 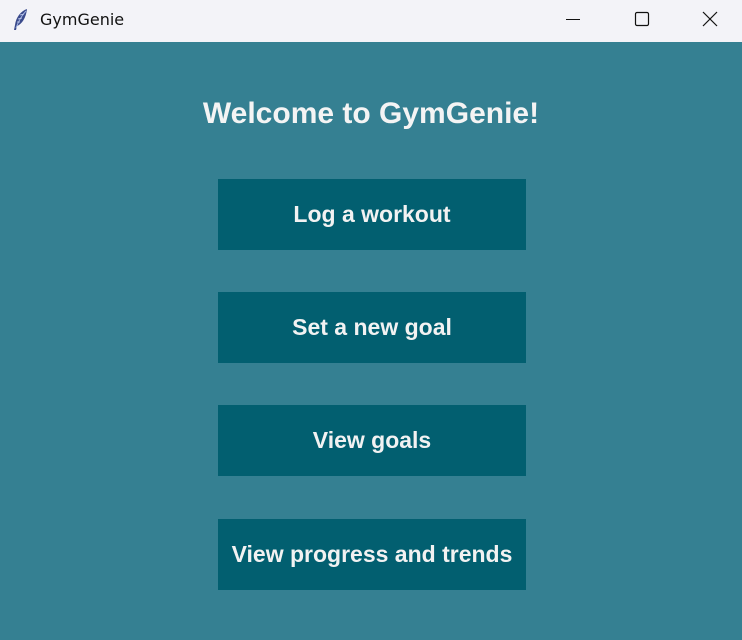 I want to click on maximize-icon, so click(x=642, y=19).